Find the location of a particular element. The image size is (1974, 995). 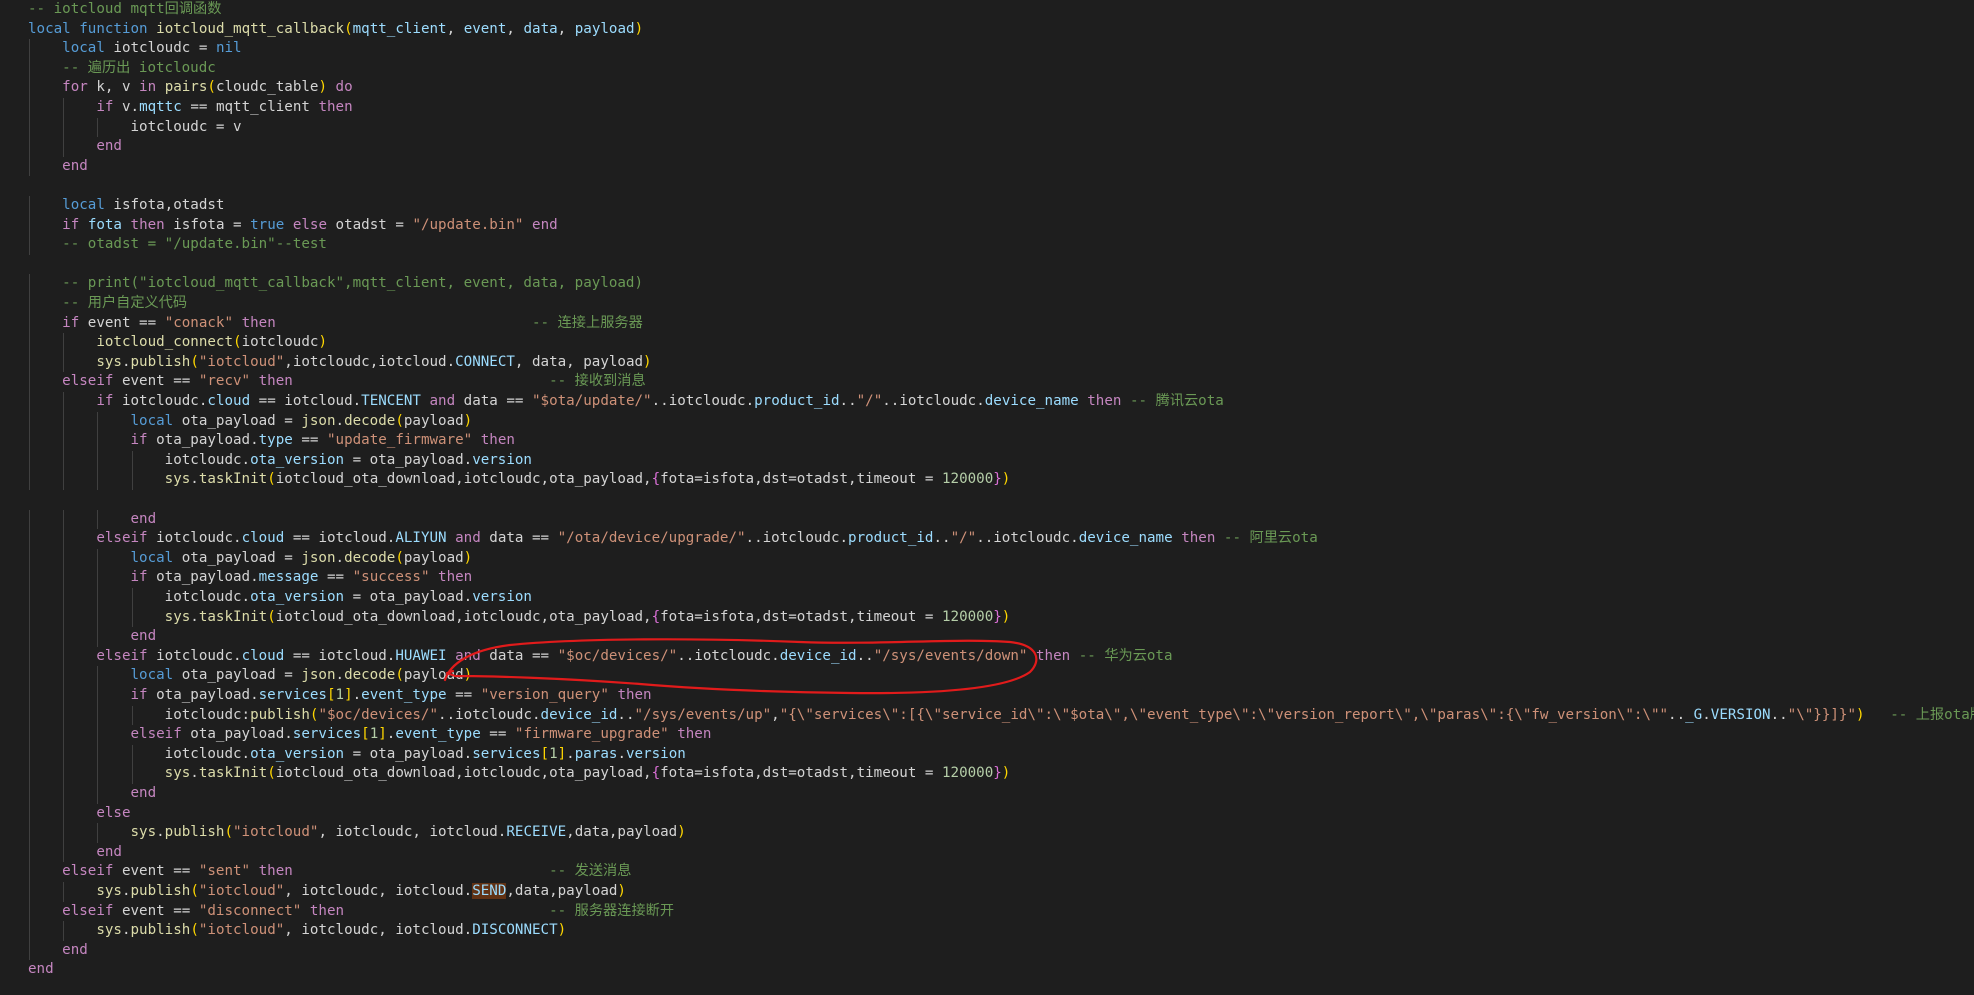

code-token: , is located at coordinates (455, 28).